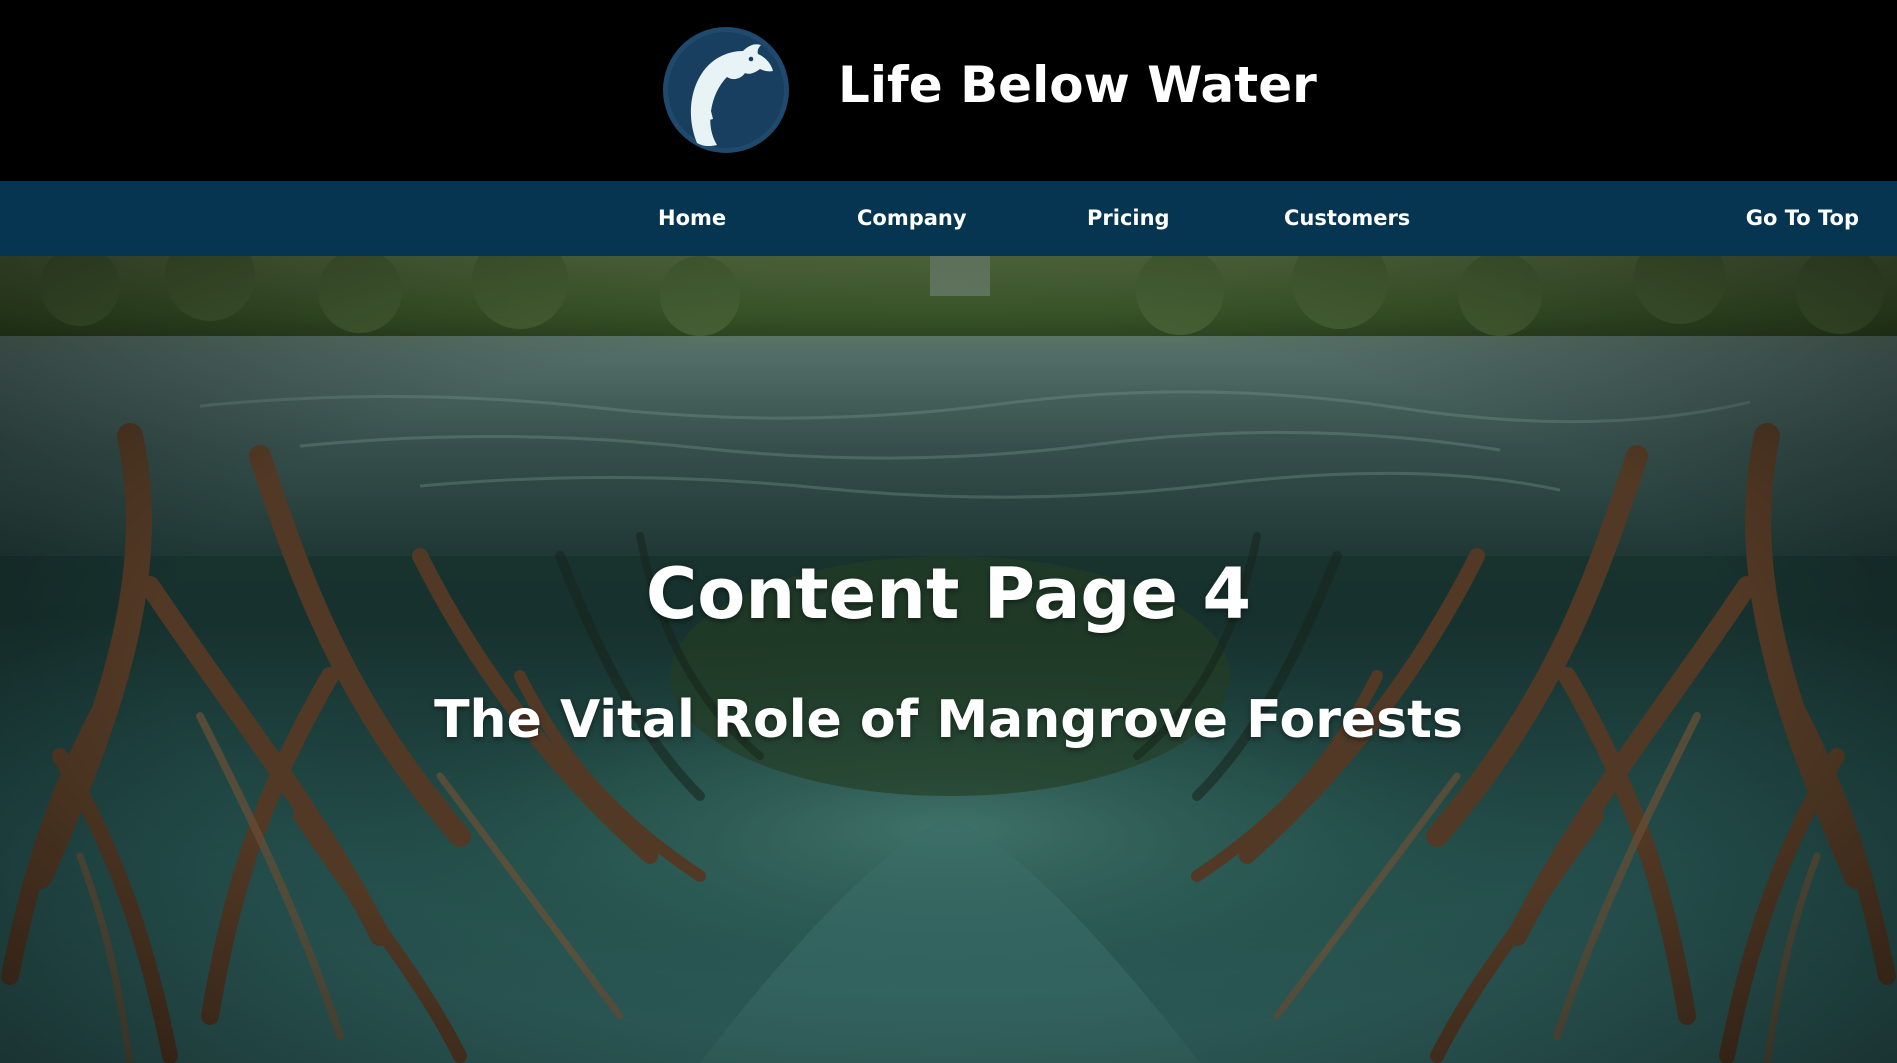 The height and width of the screenshot is (1063, 1897). What do you see at coordinates (1347, 218) in the screenshot?
I see `nav-item-customers: Customers` at bounding box center [1347, 218].